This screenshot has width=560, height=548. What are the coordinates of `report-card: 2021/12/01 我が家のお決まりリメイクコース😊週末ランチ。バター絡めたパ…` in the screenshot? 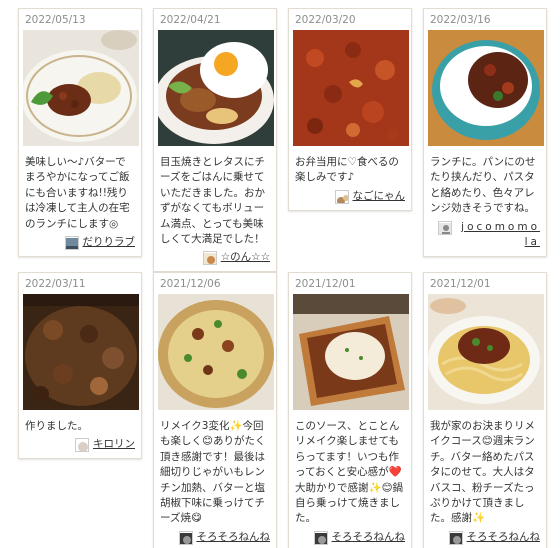 It's located at (485, 410).